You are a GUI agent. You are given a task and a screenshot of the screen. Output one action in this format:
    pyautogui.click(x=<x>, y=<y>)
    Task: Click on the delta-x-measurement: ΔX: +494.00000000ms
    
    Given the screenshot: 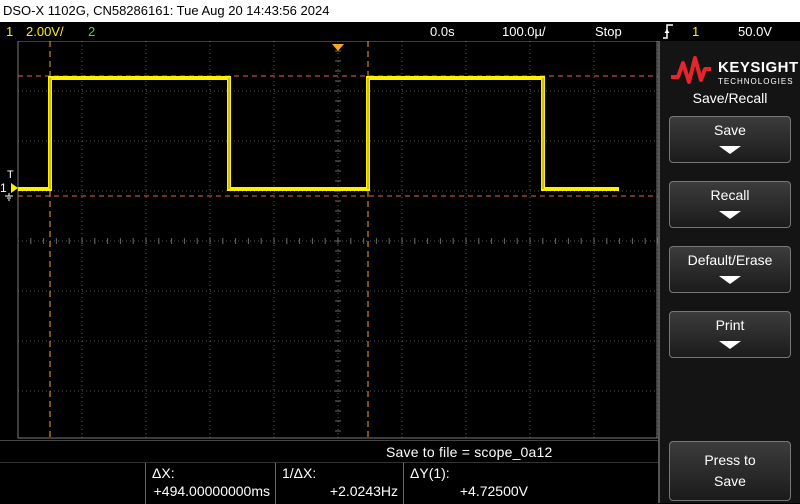 What is the action you would take?
    pyautogui.click(x=210, y=483)
    